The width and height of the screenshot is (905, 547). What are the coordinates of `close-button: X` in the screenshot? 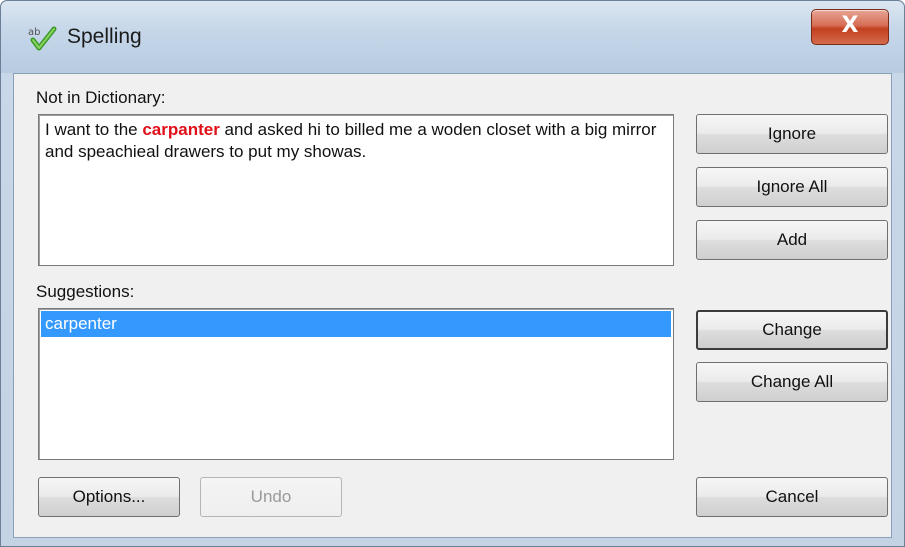 It's located at (850, 27).